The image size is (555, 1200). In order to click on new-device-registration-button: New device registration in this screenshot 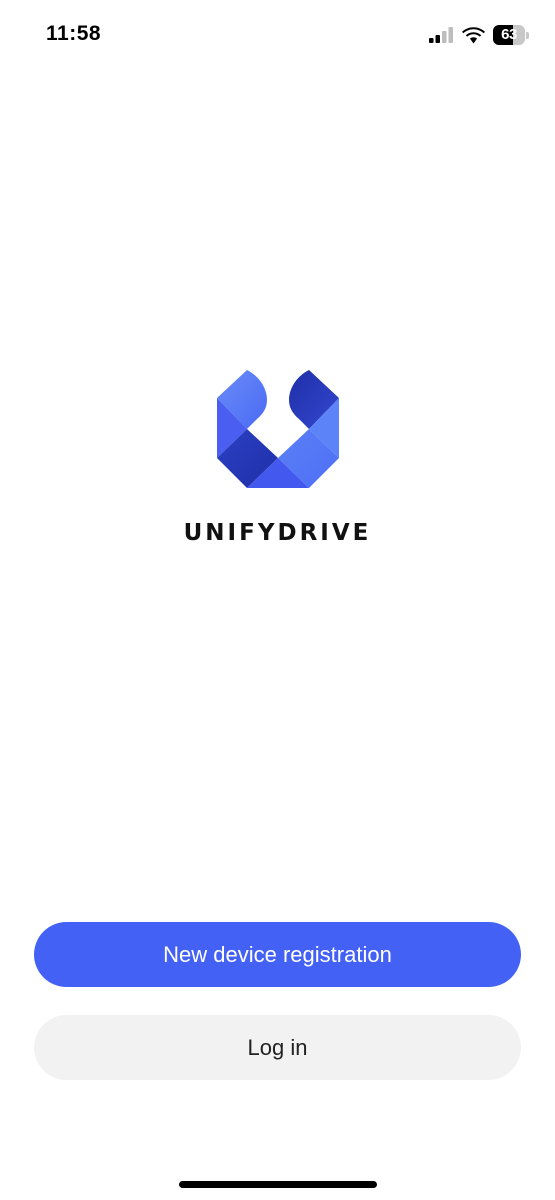, I will do `click(277, 954)`.